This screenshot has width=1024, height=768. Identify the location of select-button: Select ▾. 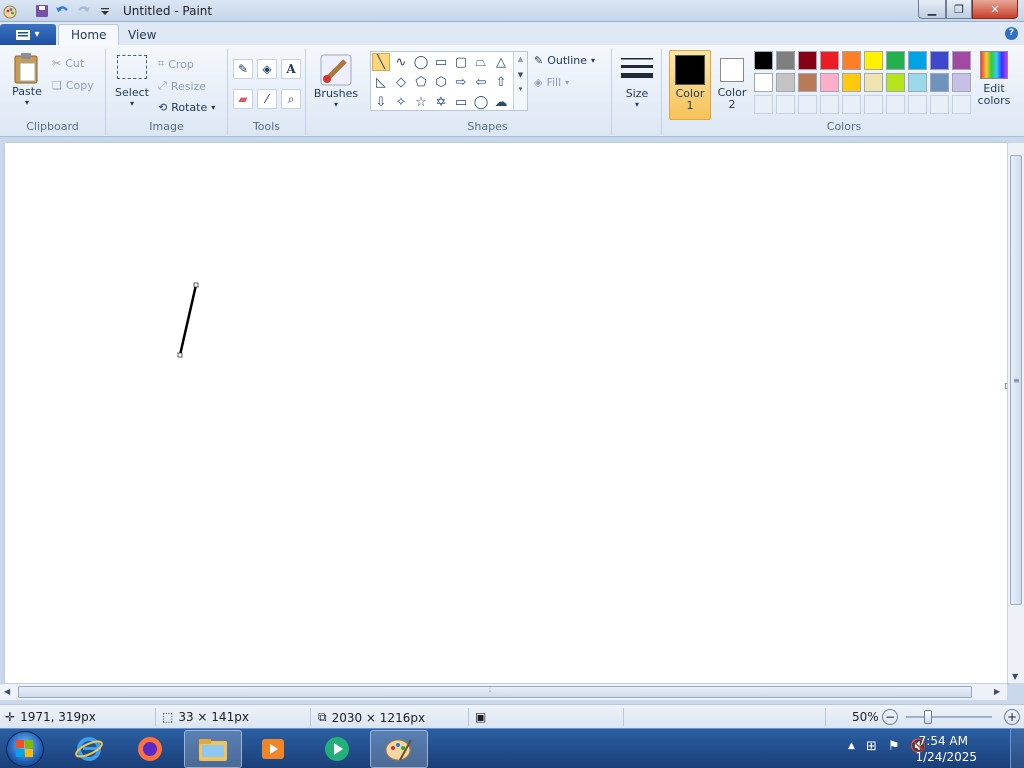
(132, 81).